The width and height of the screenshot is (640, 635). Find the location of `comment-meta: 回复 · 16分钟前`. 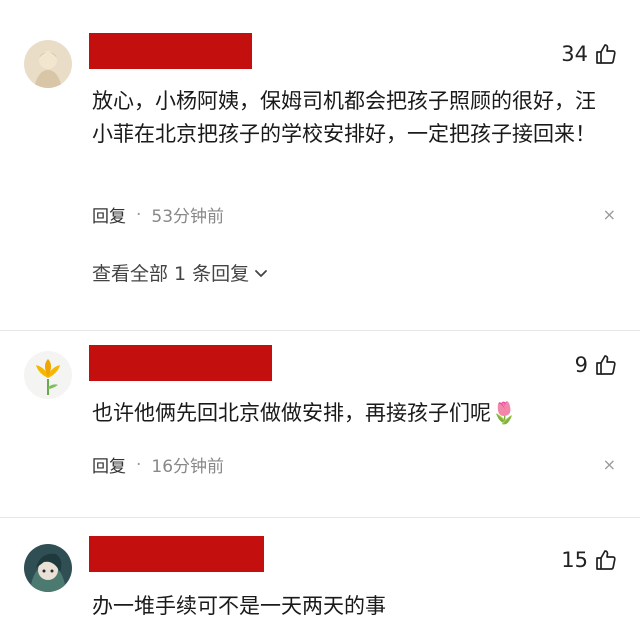

comment-meta: 回复 · 16分钟前 is located at coordinates (158, 465).